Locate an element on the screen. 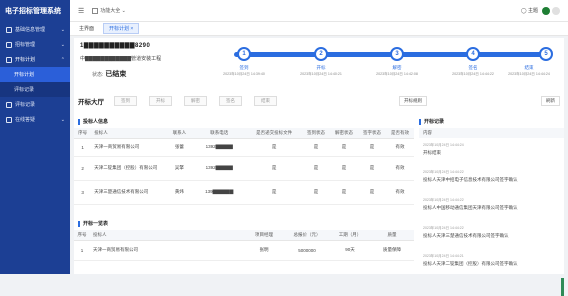 This screenshot has height=296, width=568. opening-rules-button: 开标规则 is located at coordinates (413, 101).